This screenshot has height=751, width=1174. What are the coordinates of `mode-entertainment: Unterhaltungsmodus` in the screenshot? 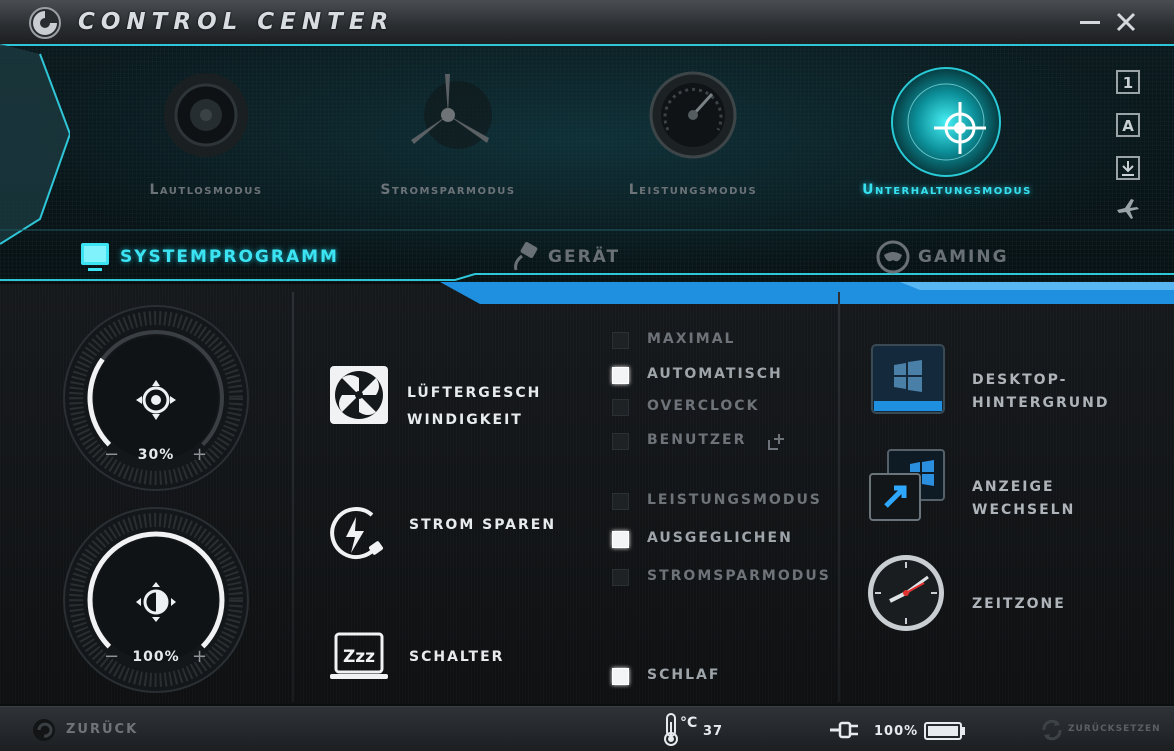 It's located at (947, 143).